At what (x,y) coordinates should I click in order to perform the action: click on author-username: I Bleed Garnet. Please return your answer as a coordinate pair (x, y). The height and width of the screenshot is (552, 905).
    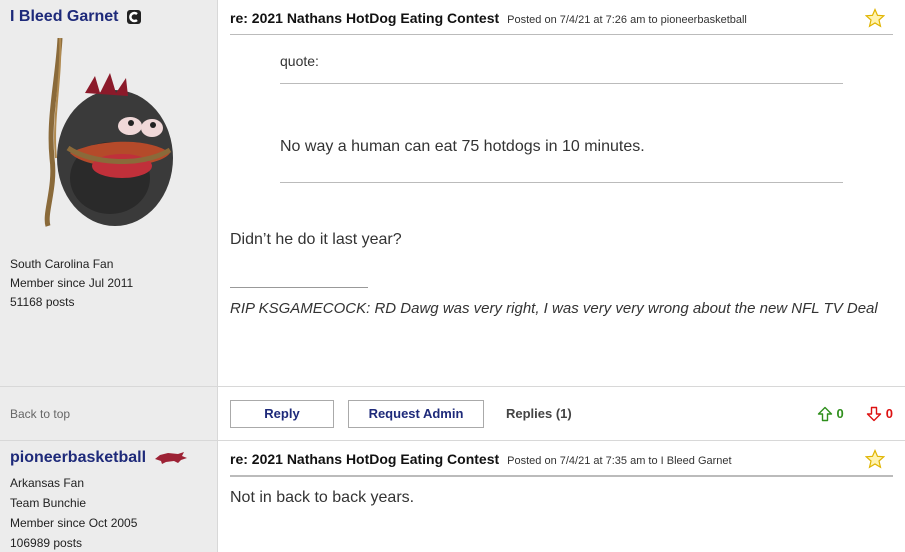
    Looking at the image, I should click on (108, 17).